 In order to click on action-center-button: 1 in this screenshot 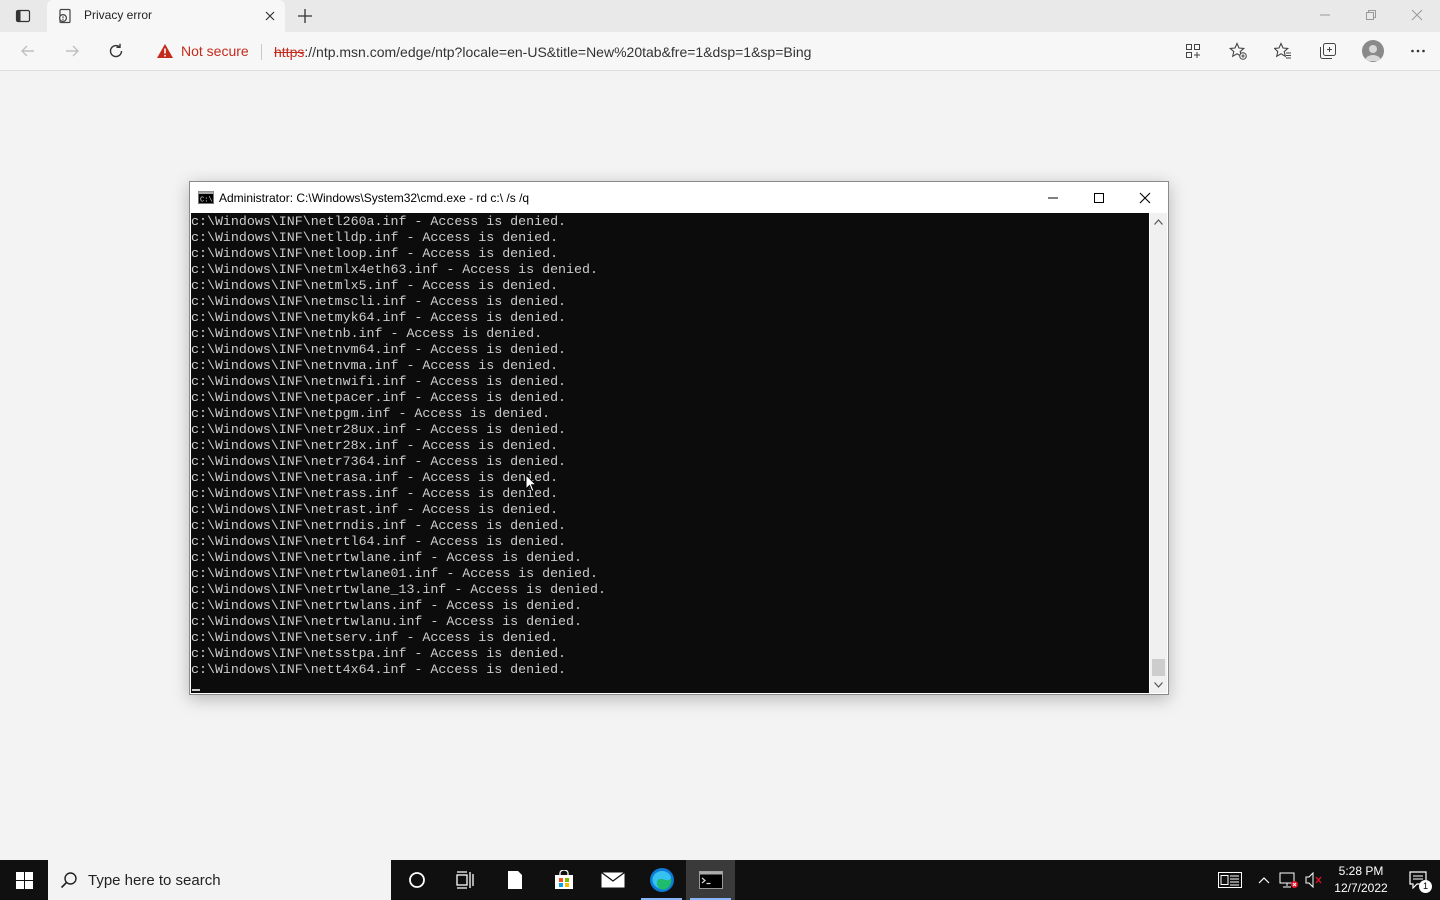, I will do `click(1418, 880)`.